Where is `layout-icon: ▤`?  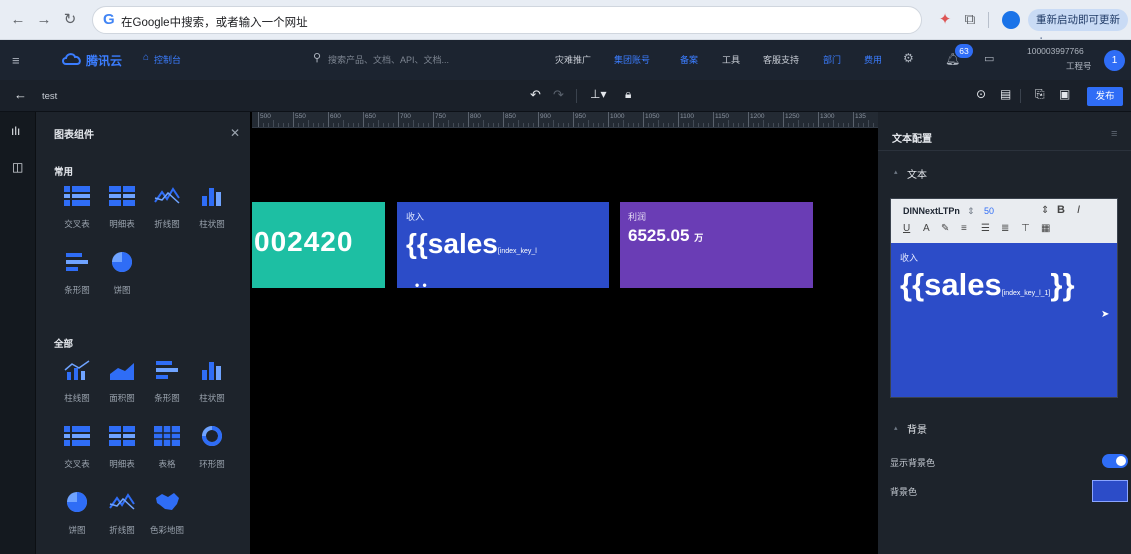 layout-icon: ▤ is located at coordinates (1005, 94).